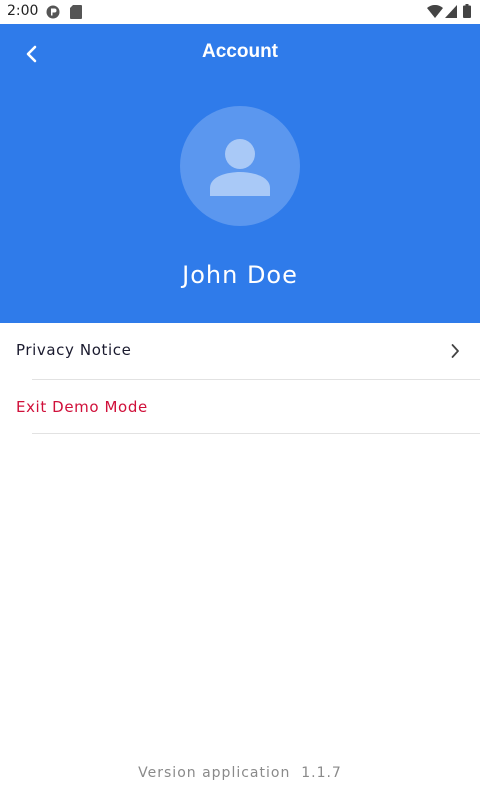 This screenshot has height=800, width=480. Describe the element at coordinates (240, 408) in the screenshot. I see `exit-demo-mode-item: Exit Demo Mode` at that location.